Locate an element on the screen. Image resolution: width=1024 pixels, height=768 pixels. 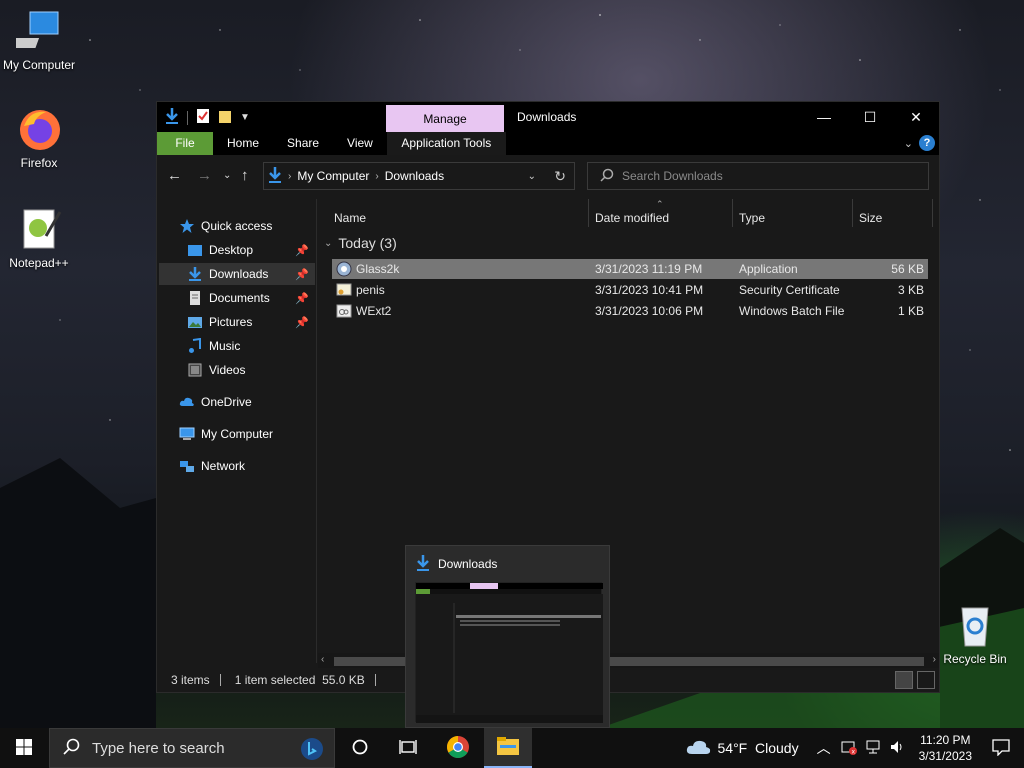
maximize-button: ☐ is located at coordinates (870, 117).